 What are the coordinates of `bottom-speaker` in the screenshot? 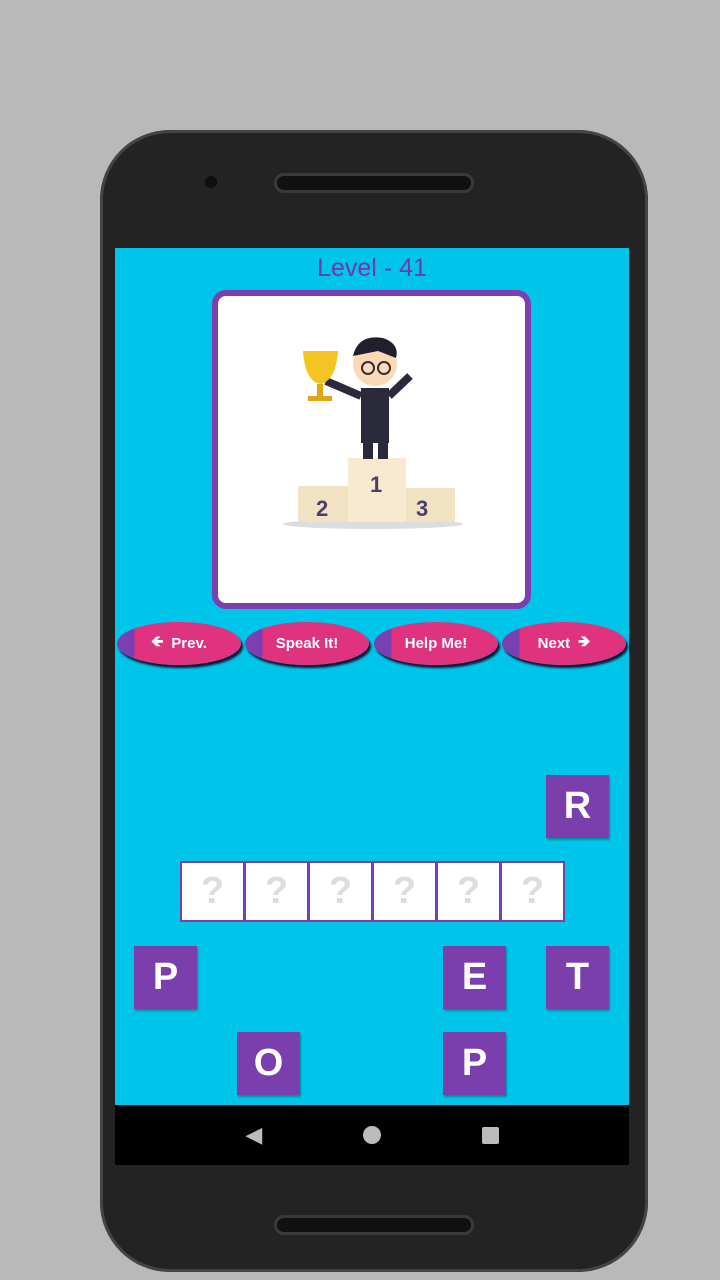 It's located at (374, 1225).